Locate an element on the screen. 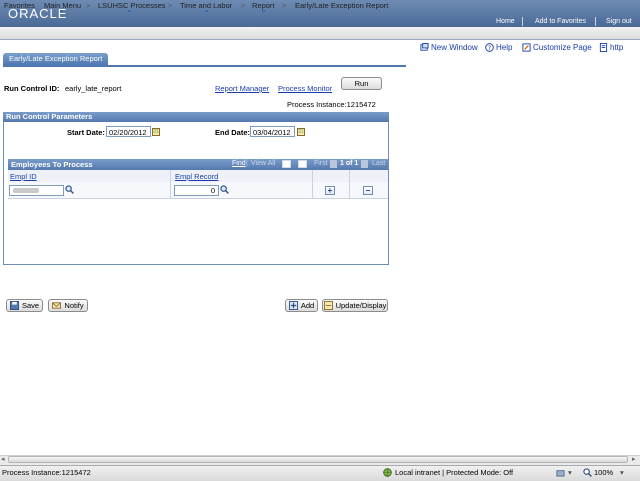  report-manager-link: Report Manager is located at coordinates (242, 88).